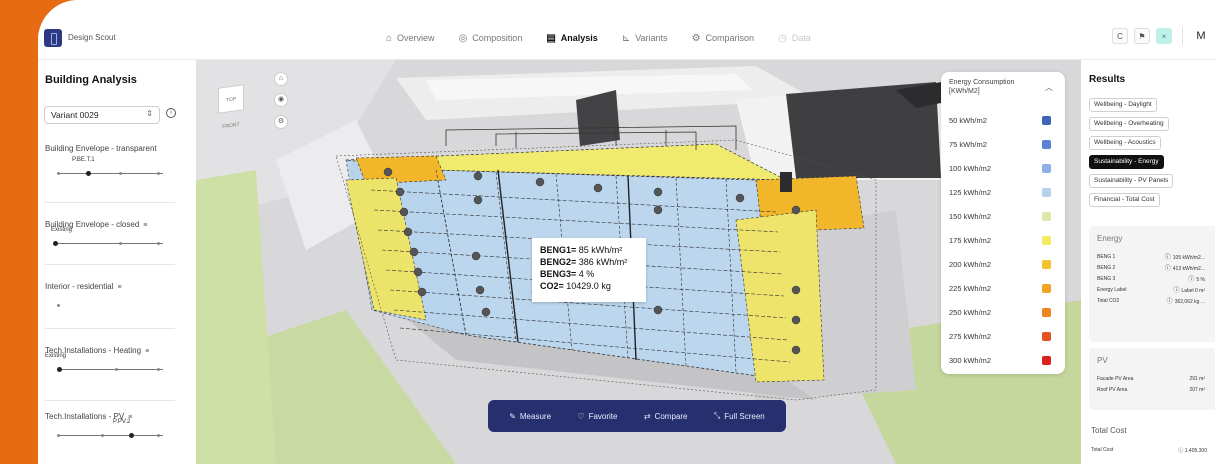 Image resolution: width=1215 pixels, height=464 pixels. What do you see at coordinates (1189, 291) in the screenshot?
I see `kv-value: ⓘ Label 0 m²` at bounding box center [1189, 291].